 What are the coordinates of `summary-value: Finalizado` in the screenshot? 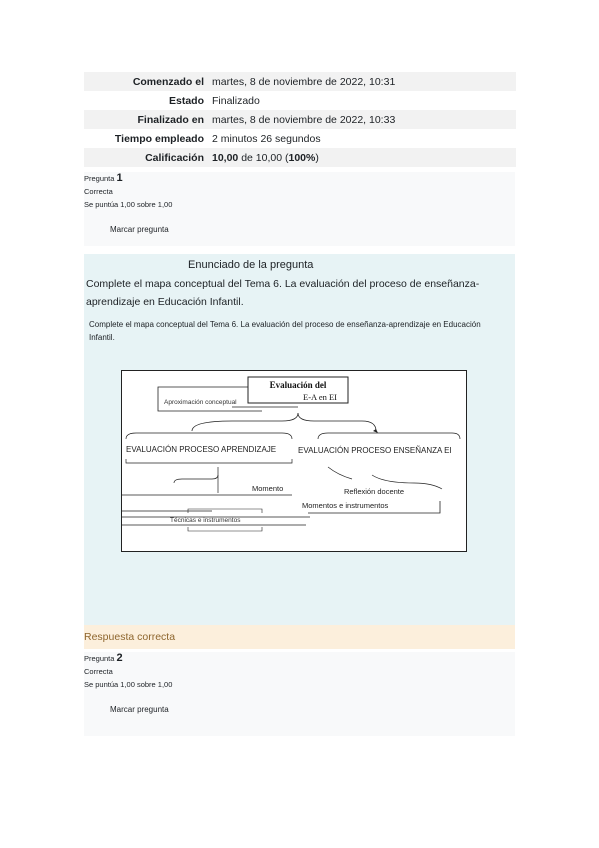 It's located at (236, 100).